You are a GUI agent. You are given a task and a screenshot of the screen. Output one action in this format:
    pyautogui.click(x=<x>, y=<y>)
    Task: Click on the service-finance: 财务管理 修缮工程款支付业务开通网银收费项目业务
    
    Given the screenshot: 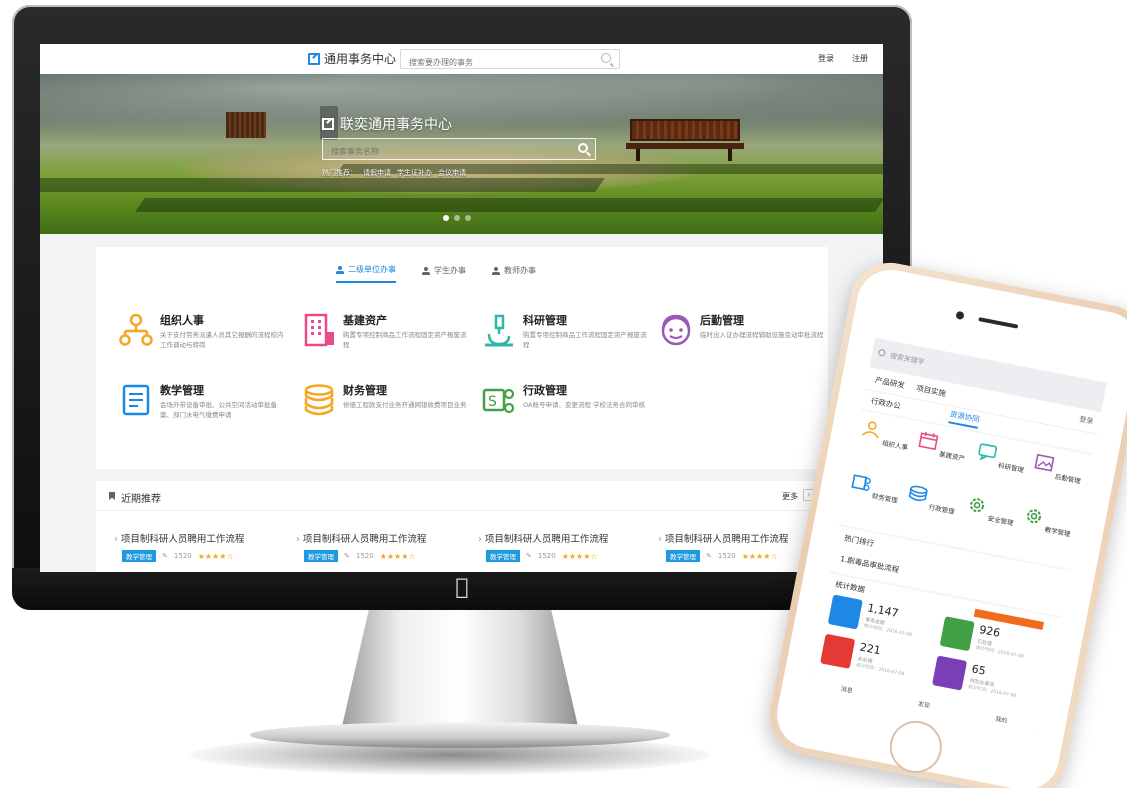 What is the action you would take?
    pyautogui.click(x=386, y=412)
    